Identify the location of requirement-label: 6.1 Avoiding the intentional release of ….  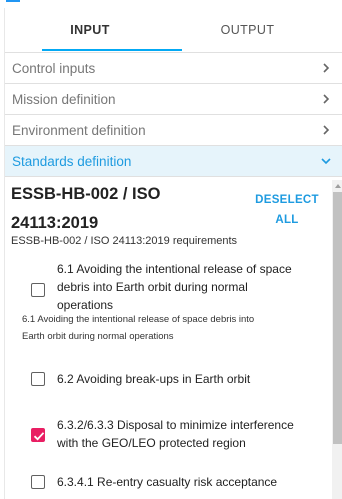
(195, 287).